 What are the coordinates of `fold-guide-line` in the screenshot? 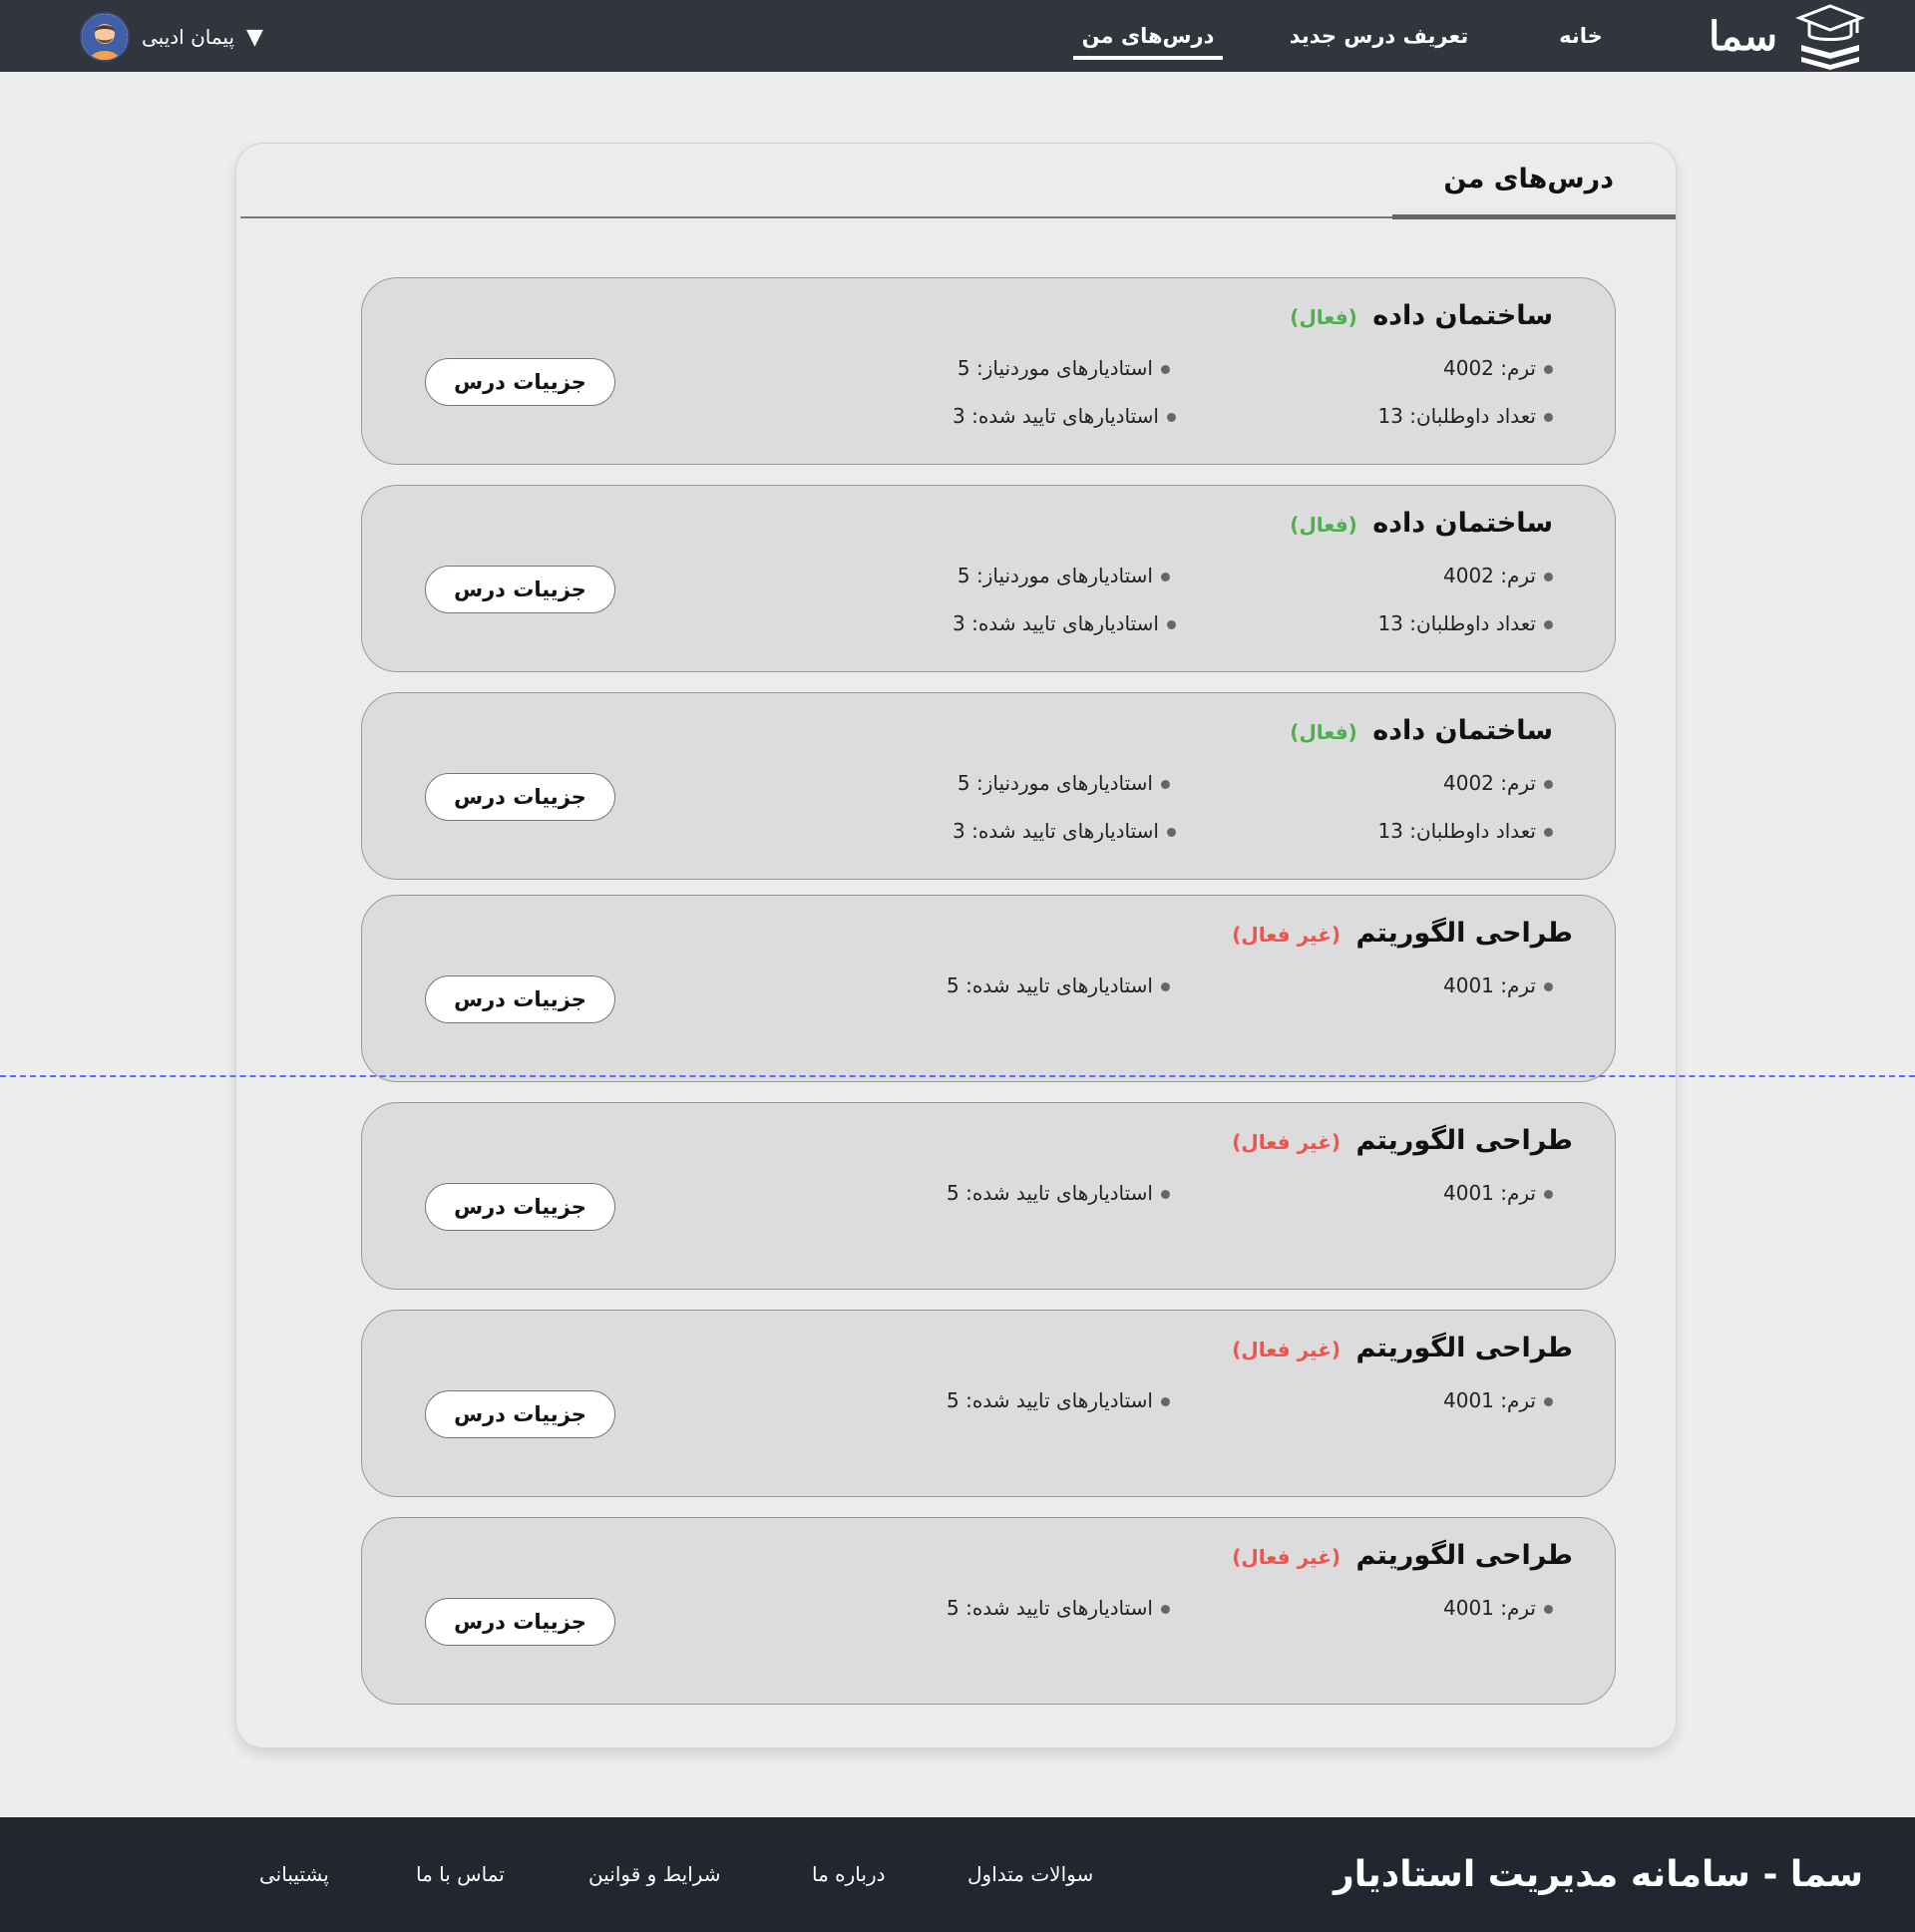 It's located at (957, 1076).